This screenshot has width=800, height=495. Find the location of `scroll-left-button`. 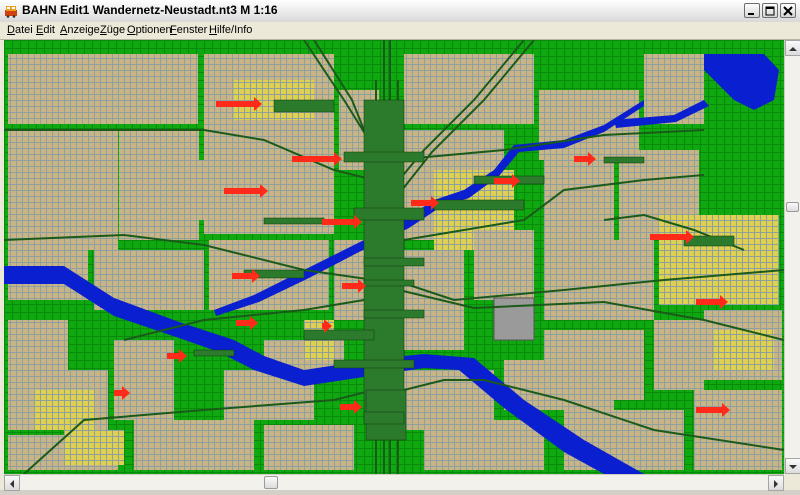

scroll-left-button is located at coordinates (12, 483).